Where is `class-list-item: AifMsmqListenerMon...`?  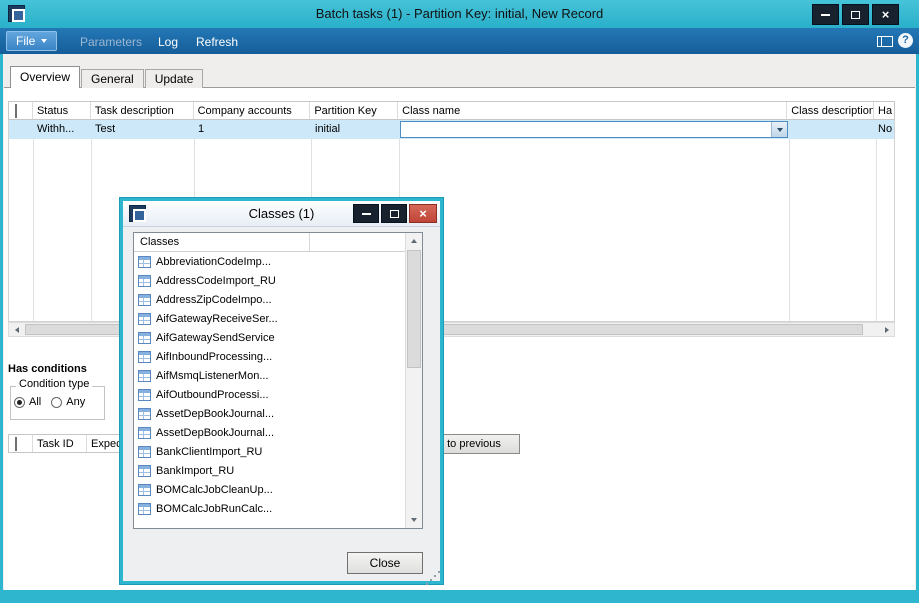 class-list-item: AifMsmqListenerMon... is located at coordinates (269, 375).